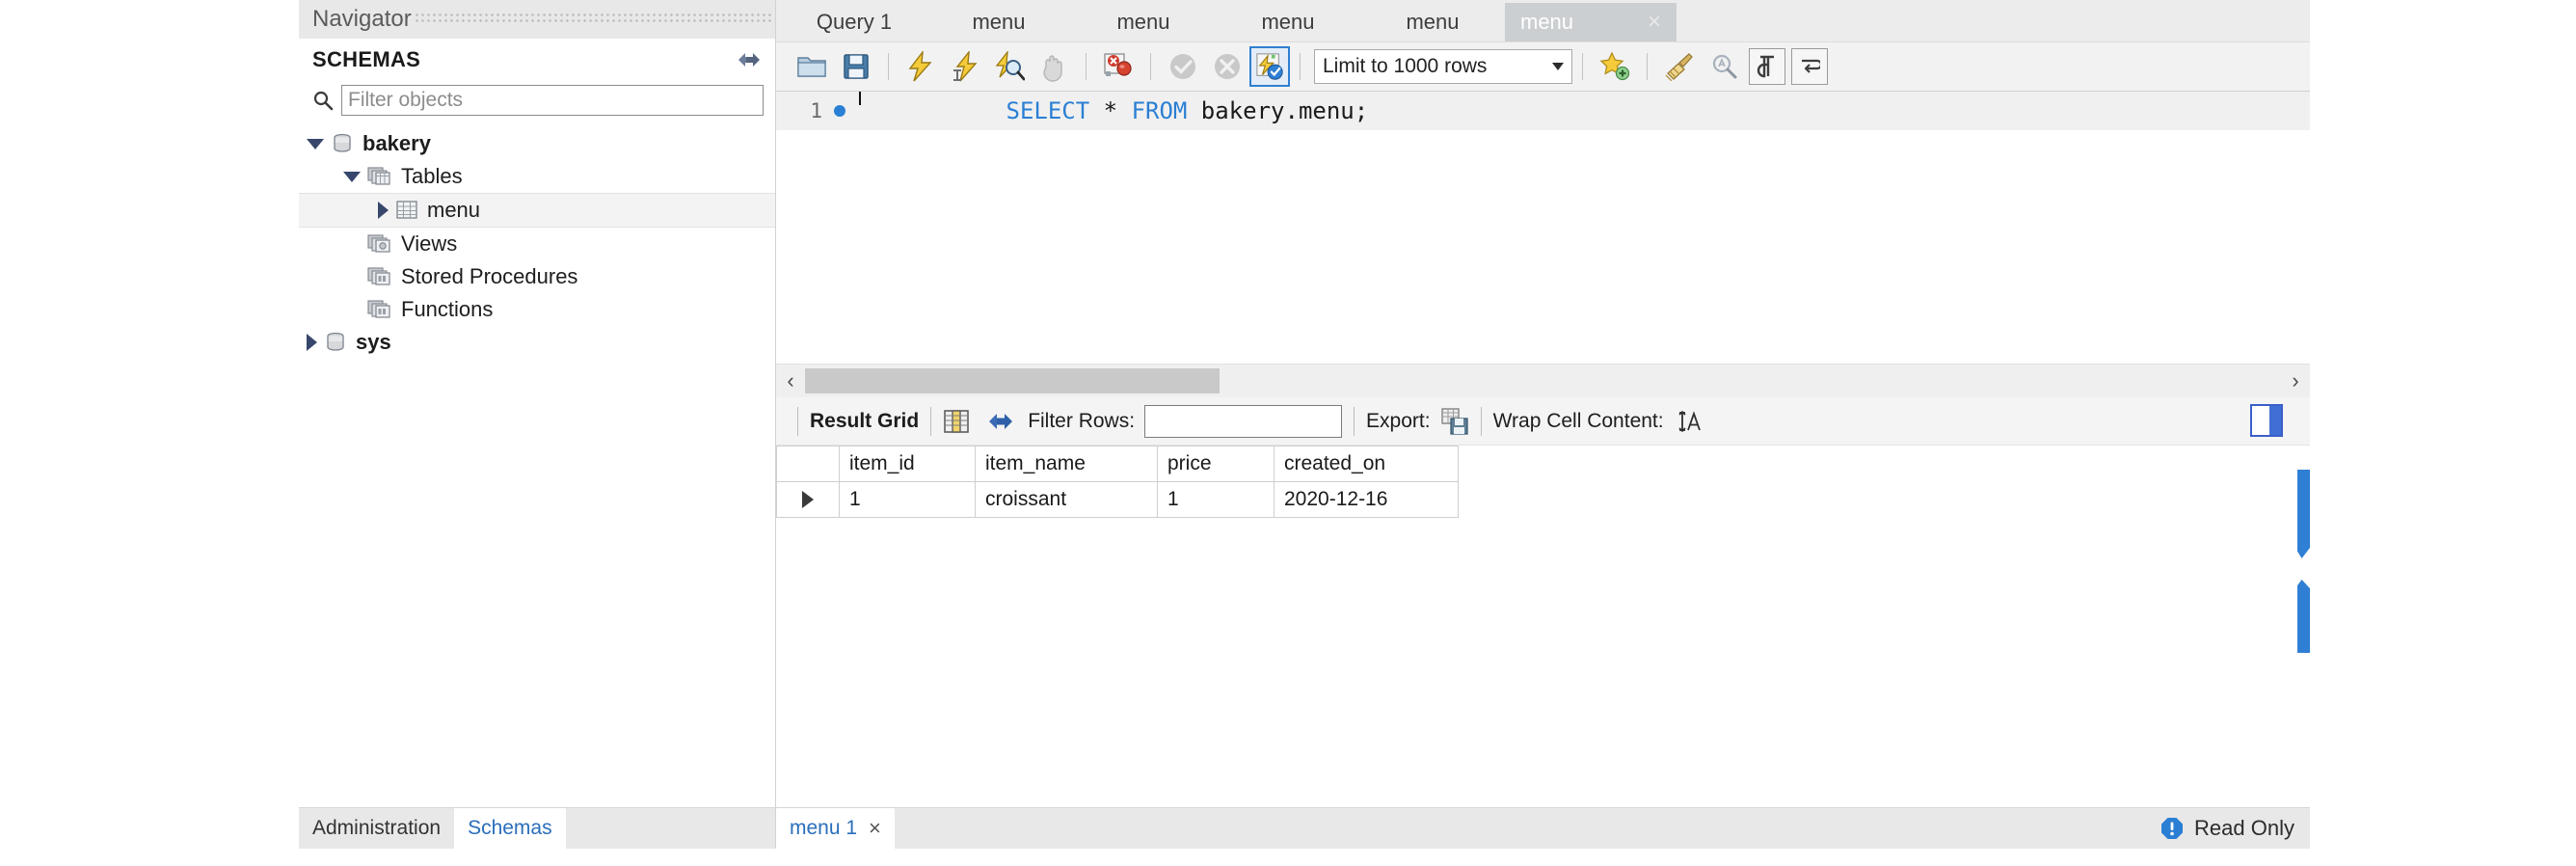  Describe the element at coordinates (808, 464) in the screenshot. I see `row-selector-header` at that location.